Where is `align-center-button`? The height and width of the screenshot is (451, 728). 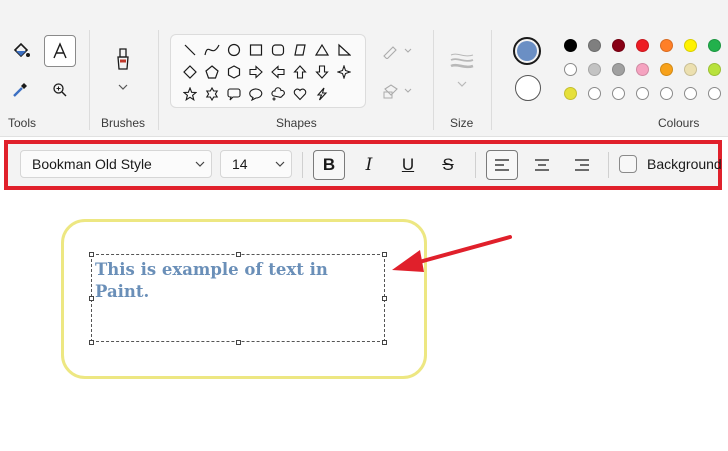
align-center-button is located at coordinates (542, 165).